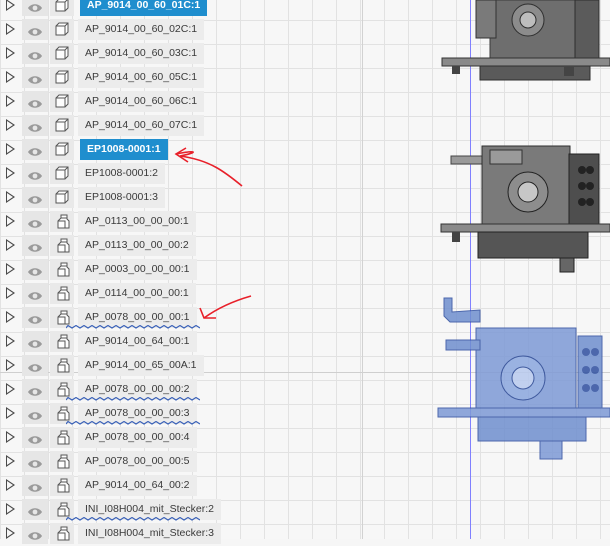 This screenshot has height=546, width=610. I want to click on browser-row: AP_0078_00_00_00:5, so click(115, 462).